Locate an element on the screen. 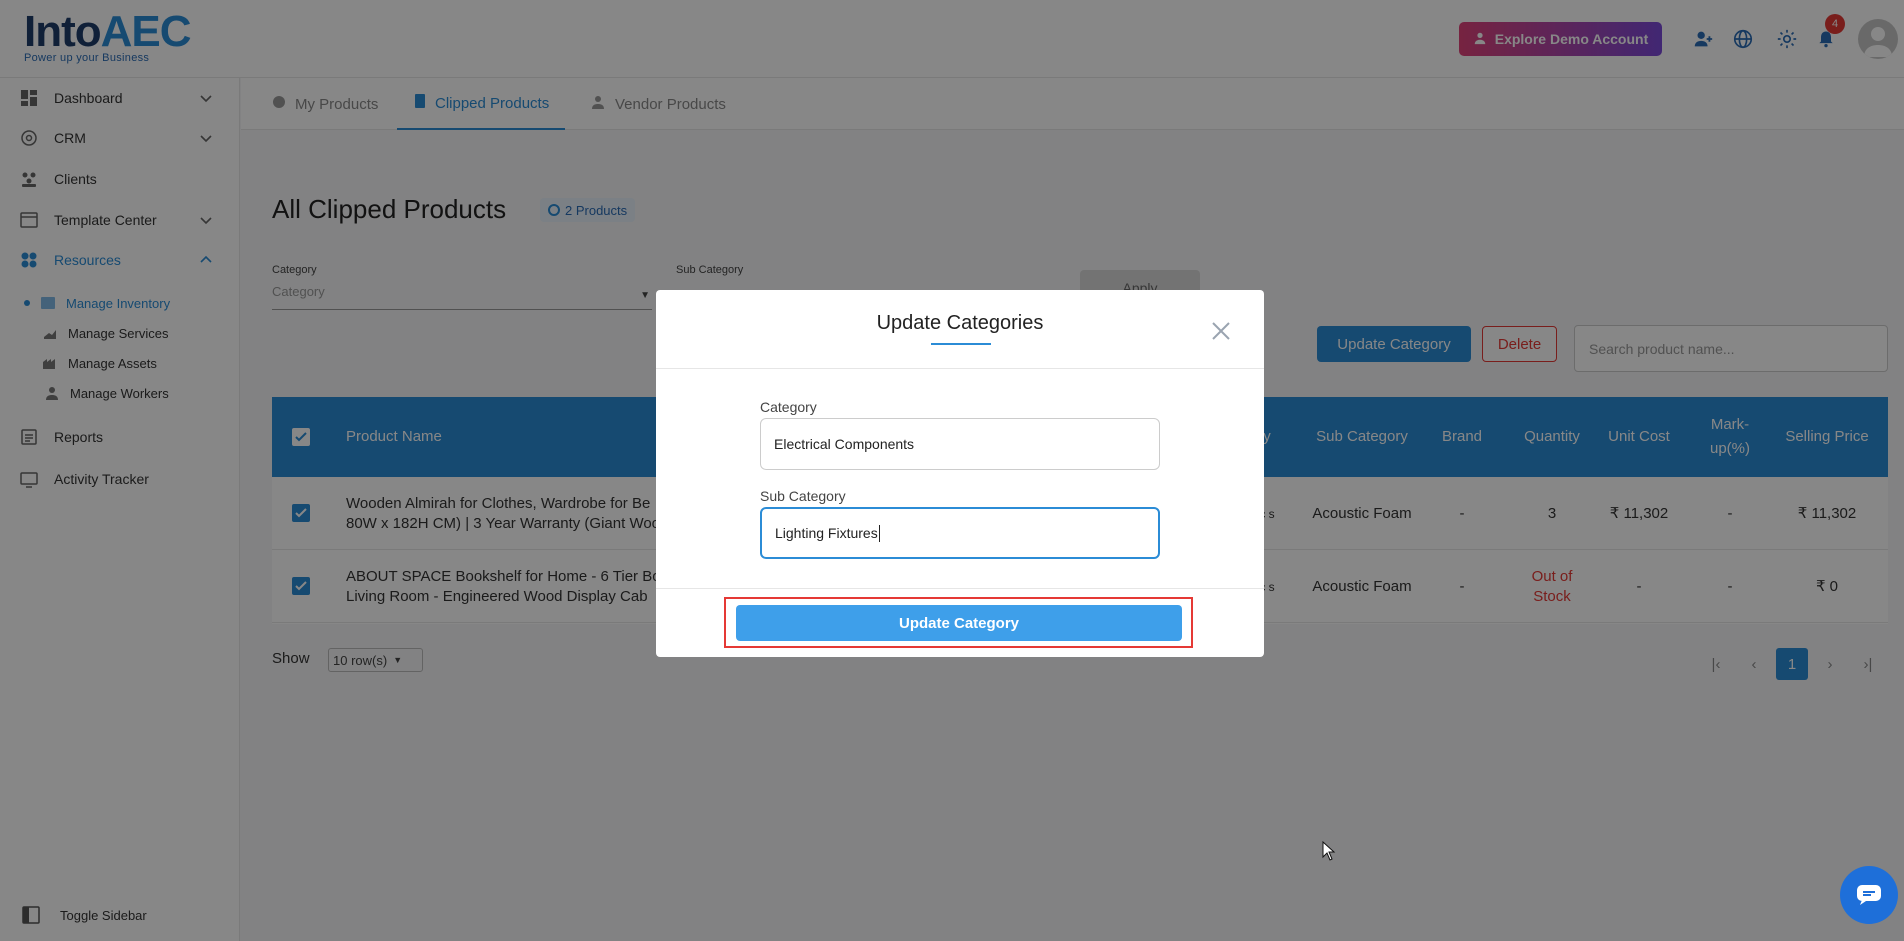 This screenshot has height=941, width=1904. chat-widget-button is located at coordinates (1869, 895).